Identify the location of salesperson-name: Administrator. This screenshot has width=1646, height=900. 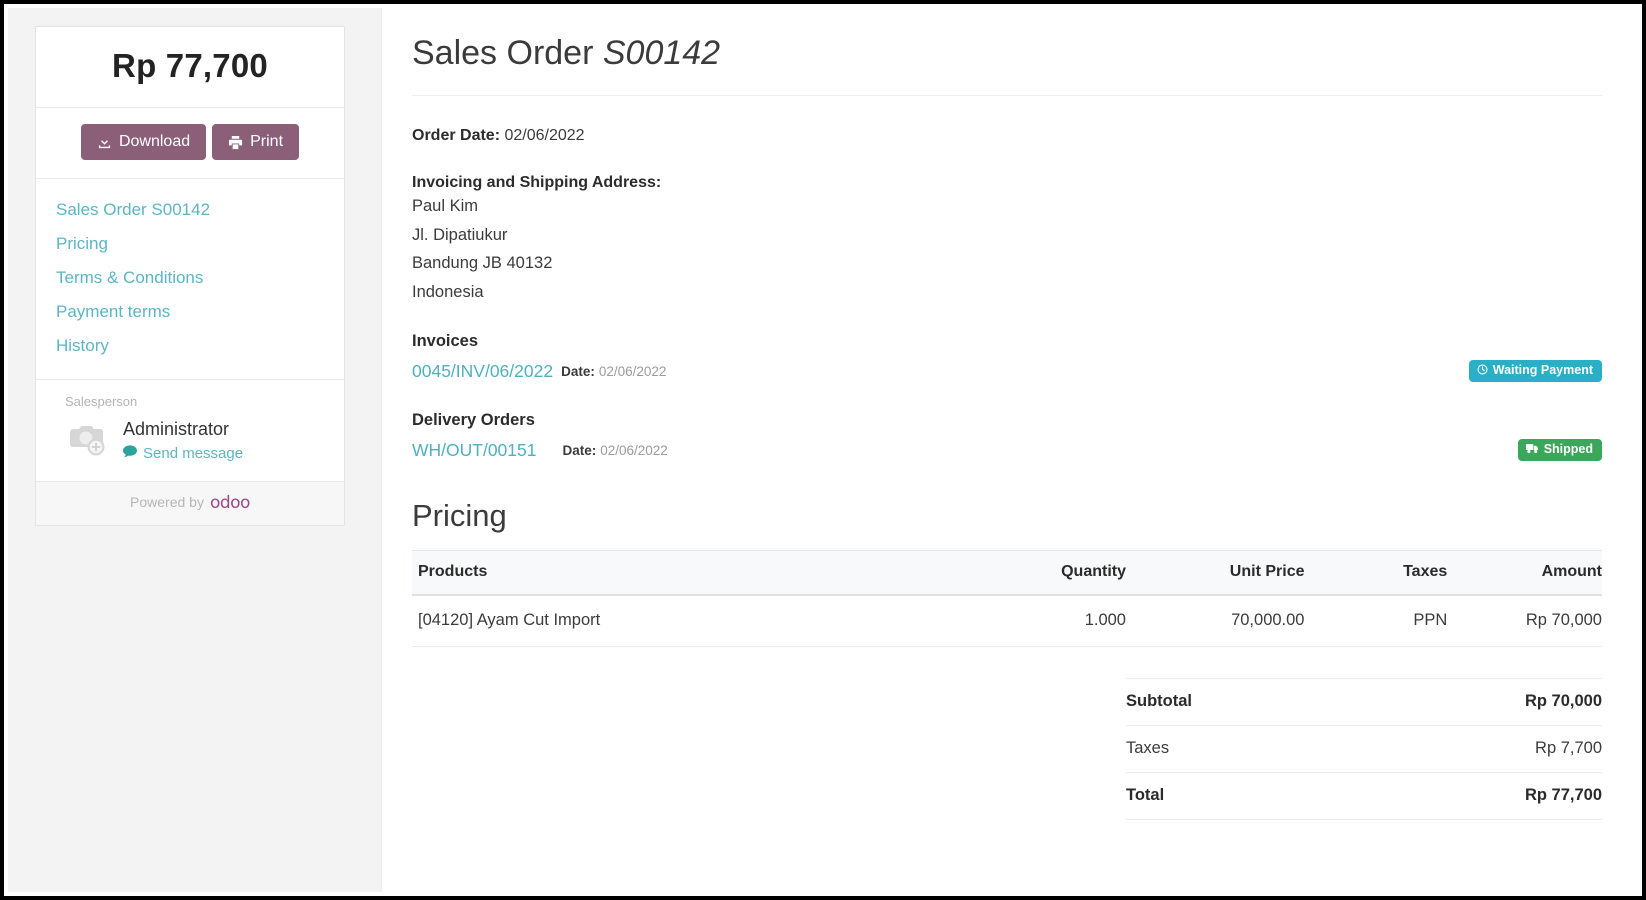
(176, 429).